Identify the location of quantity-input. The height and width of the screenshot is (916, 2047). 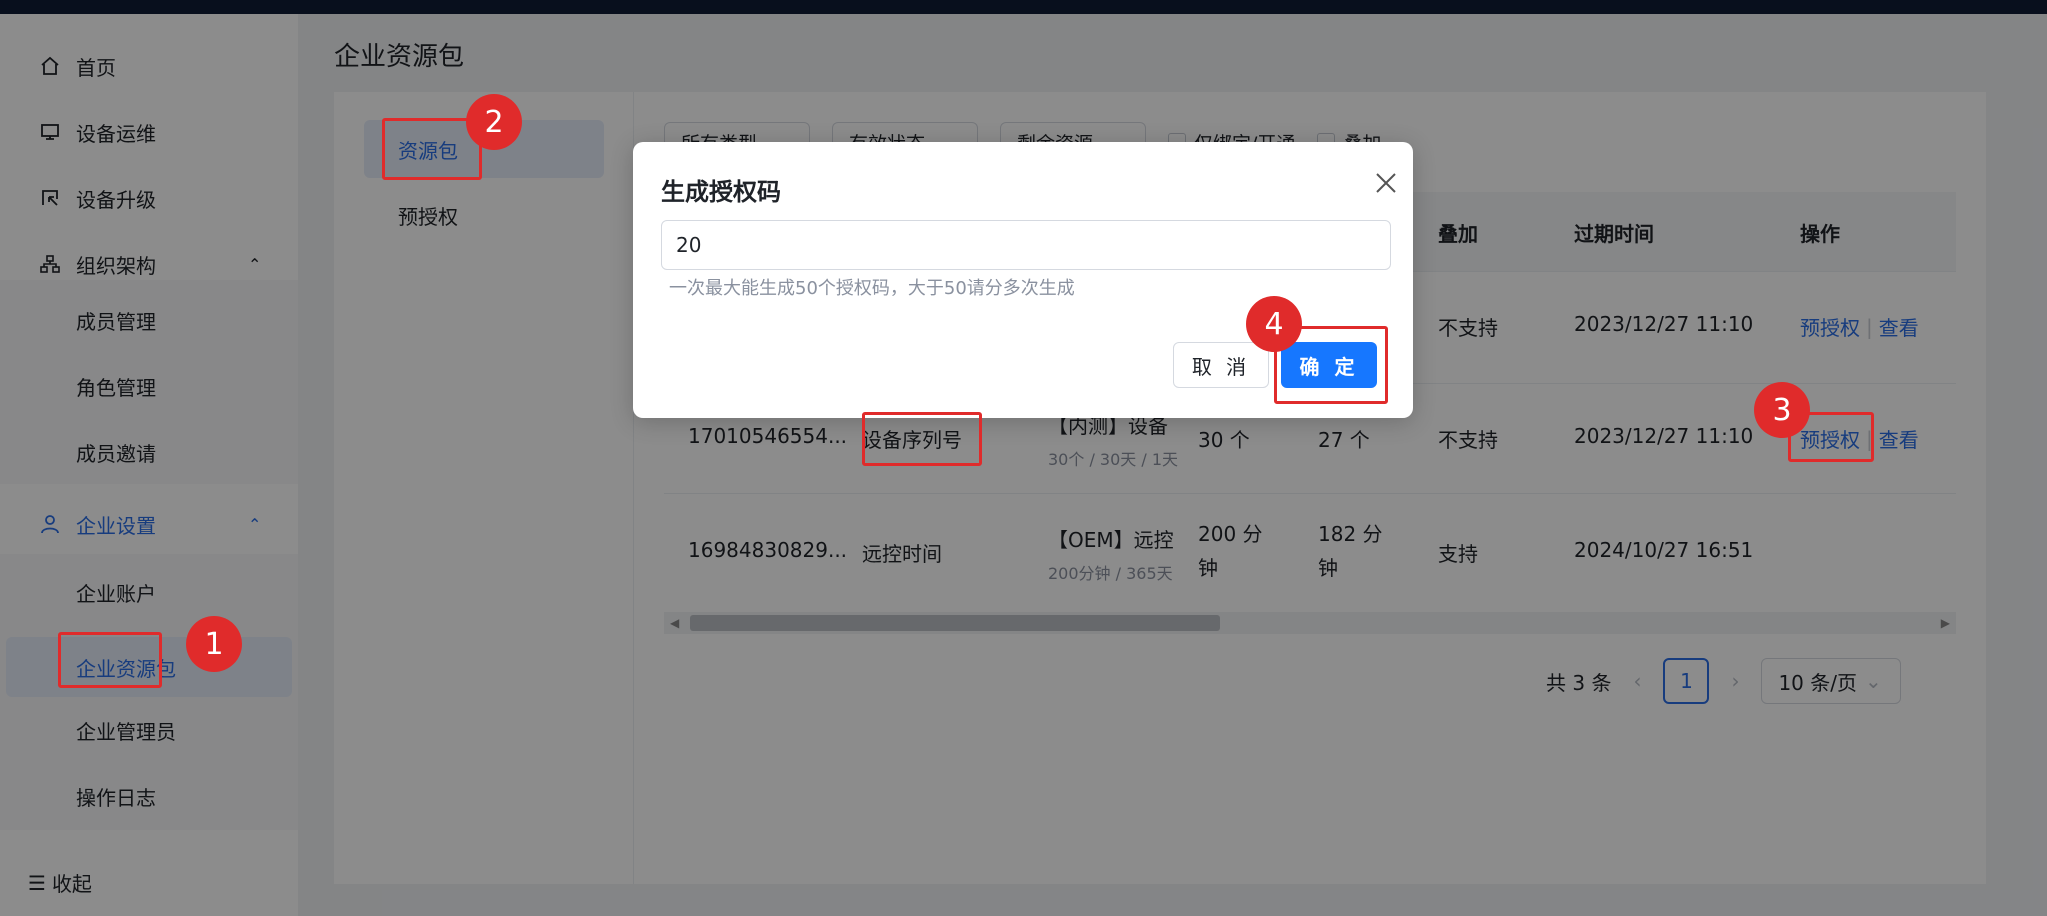
(1026, 245).